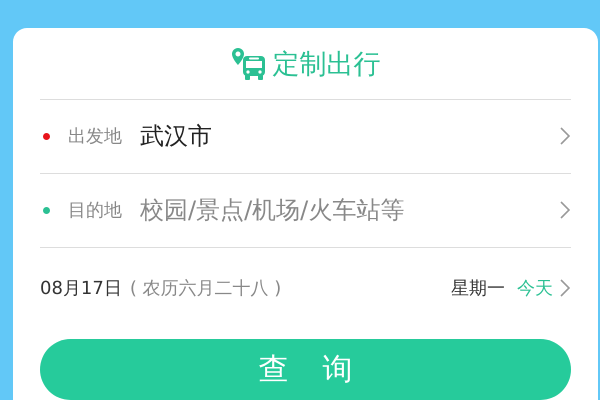 The width and height of the screenshot is (600, 400). I want to click on weekday-text: 星期一, so click(478, 288).